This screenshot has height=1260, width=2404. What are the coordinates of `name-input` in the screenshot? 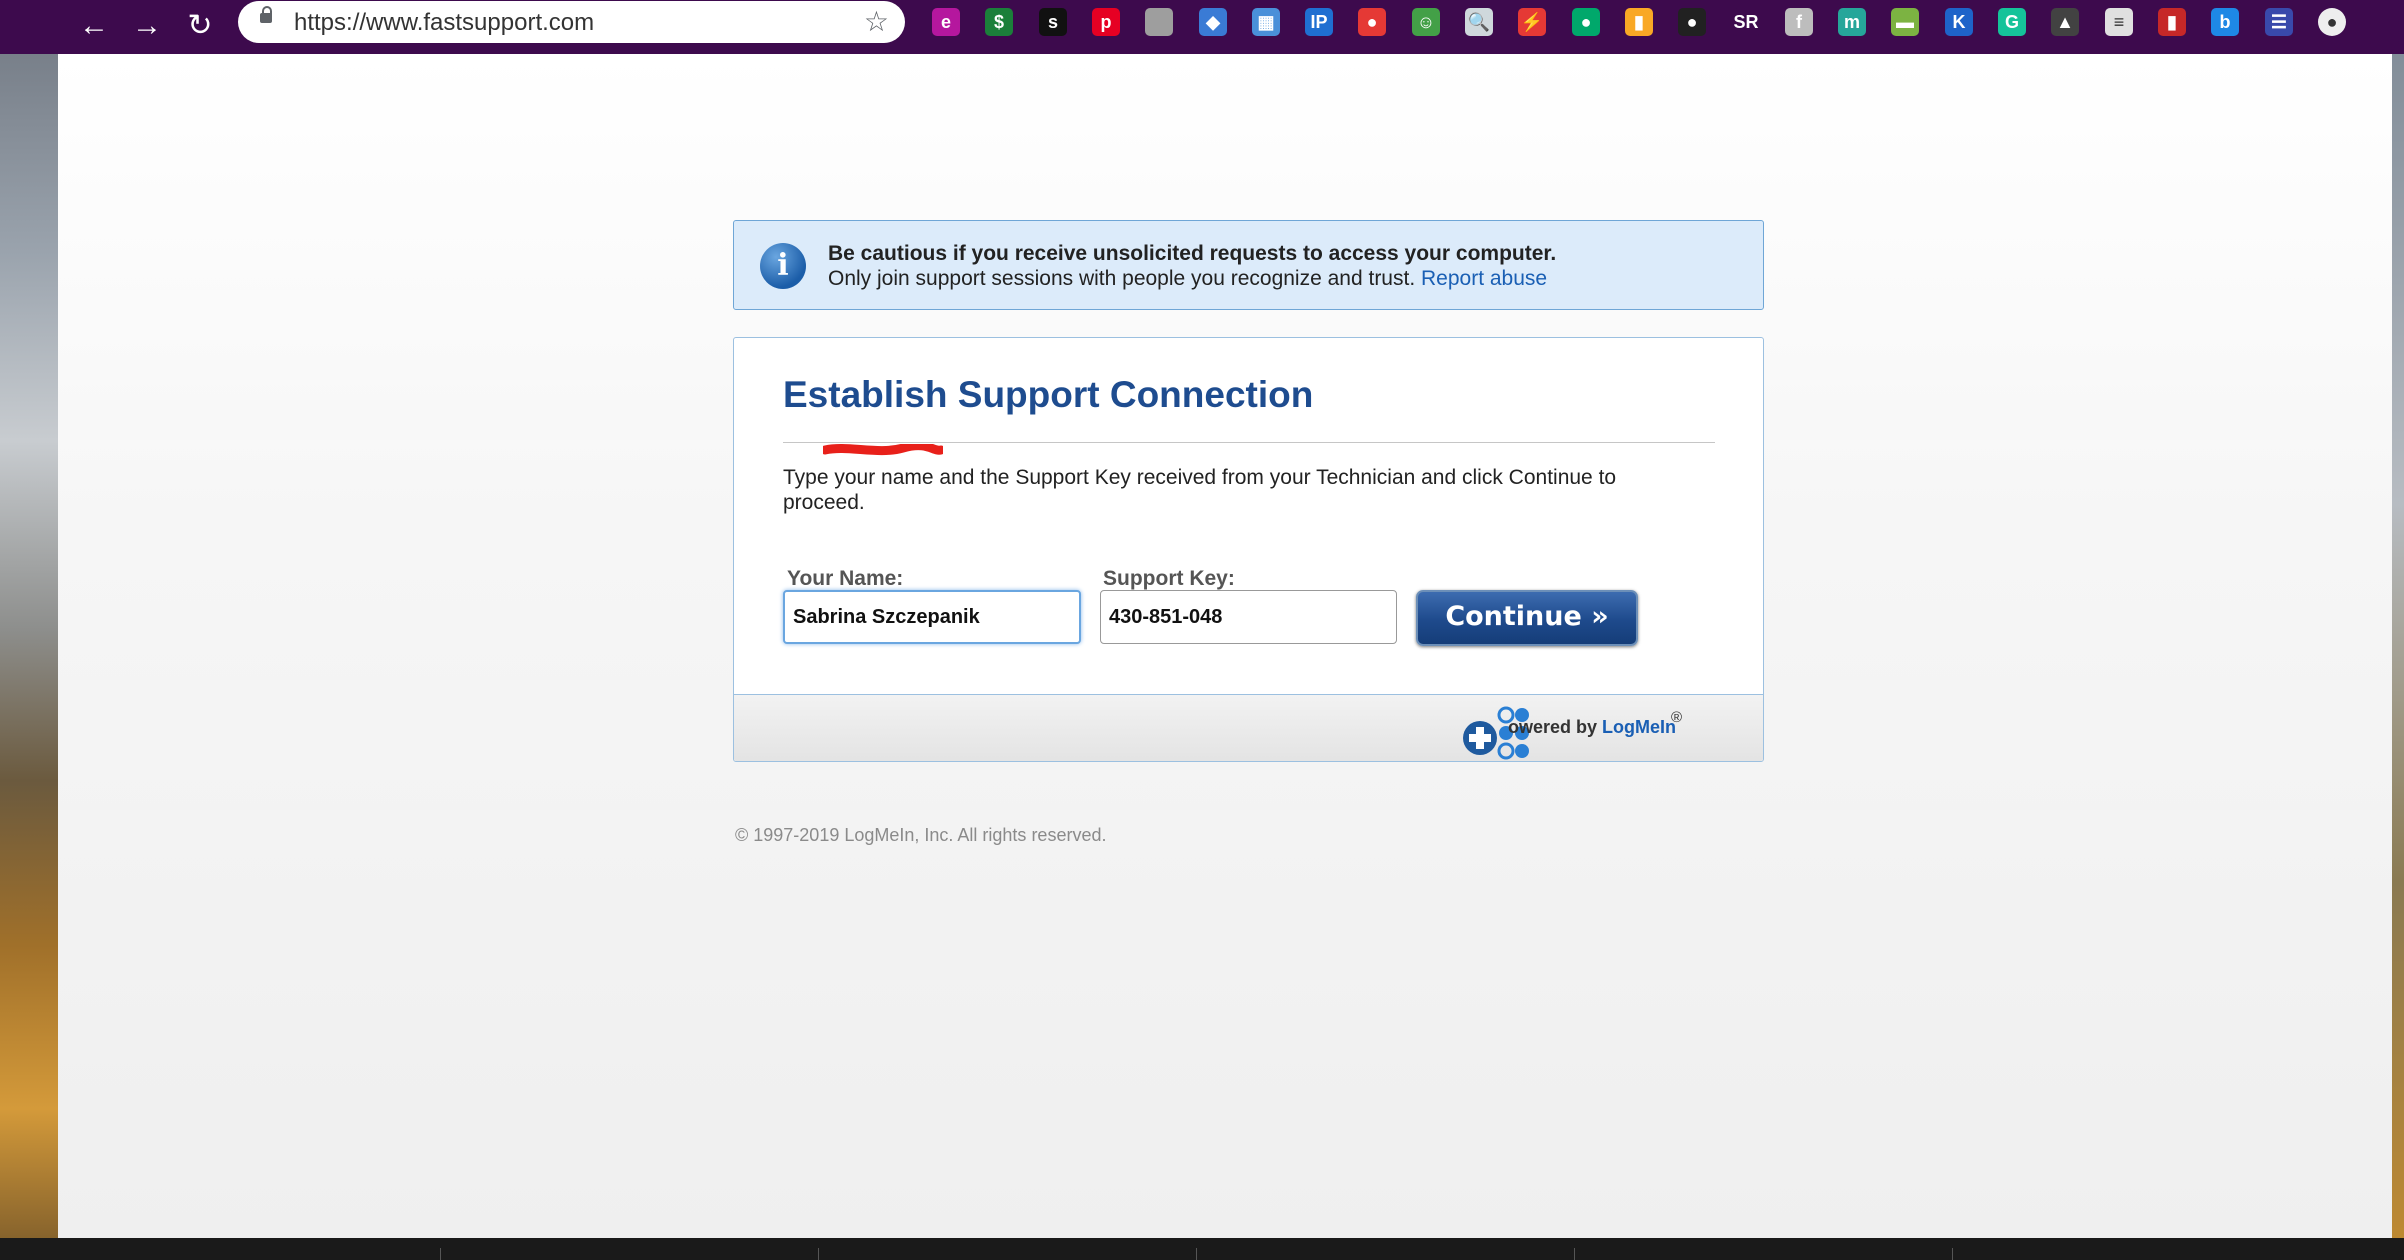 It's located at (932, 617).